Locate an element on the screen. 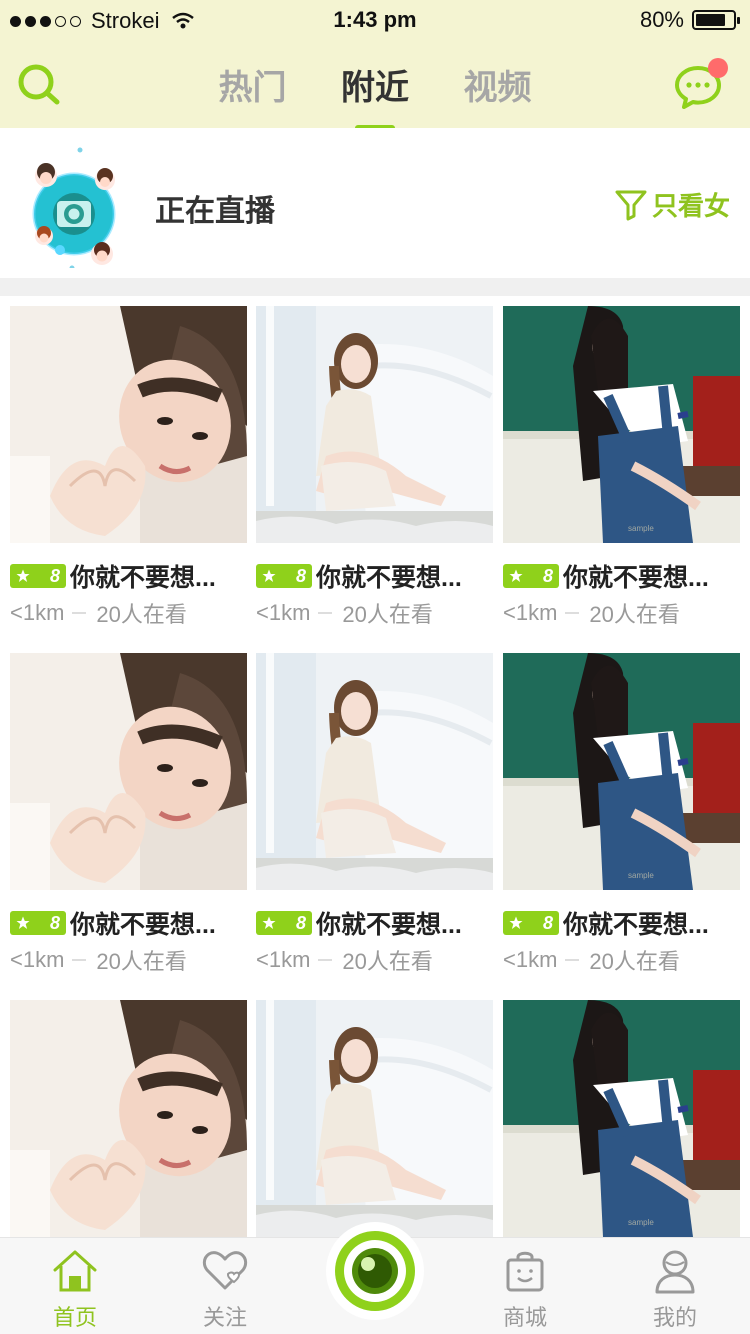  shopping-bag-icon is located at coordinates (525, 1271).